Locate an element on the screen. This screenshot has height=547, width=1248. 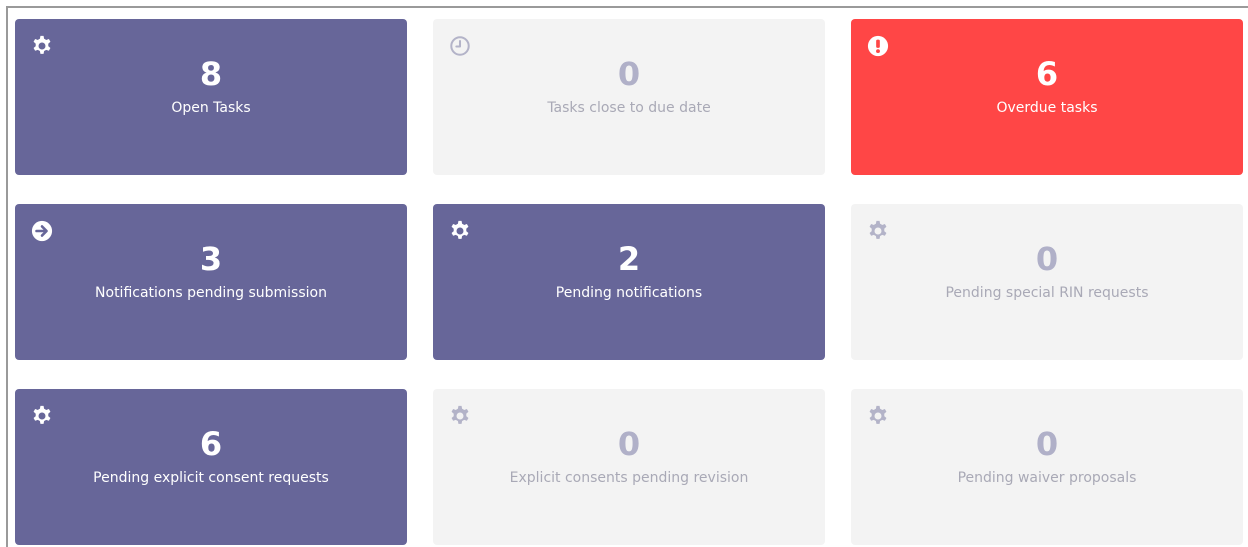
tile-pending-notifications: 2 Pending notifications is located at coordinates (629, 282).